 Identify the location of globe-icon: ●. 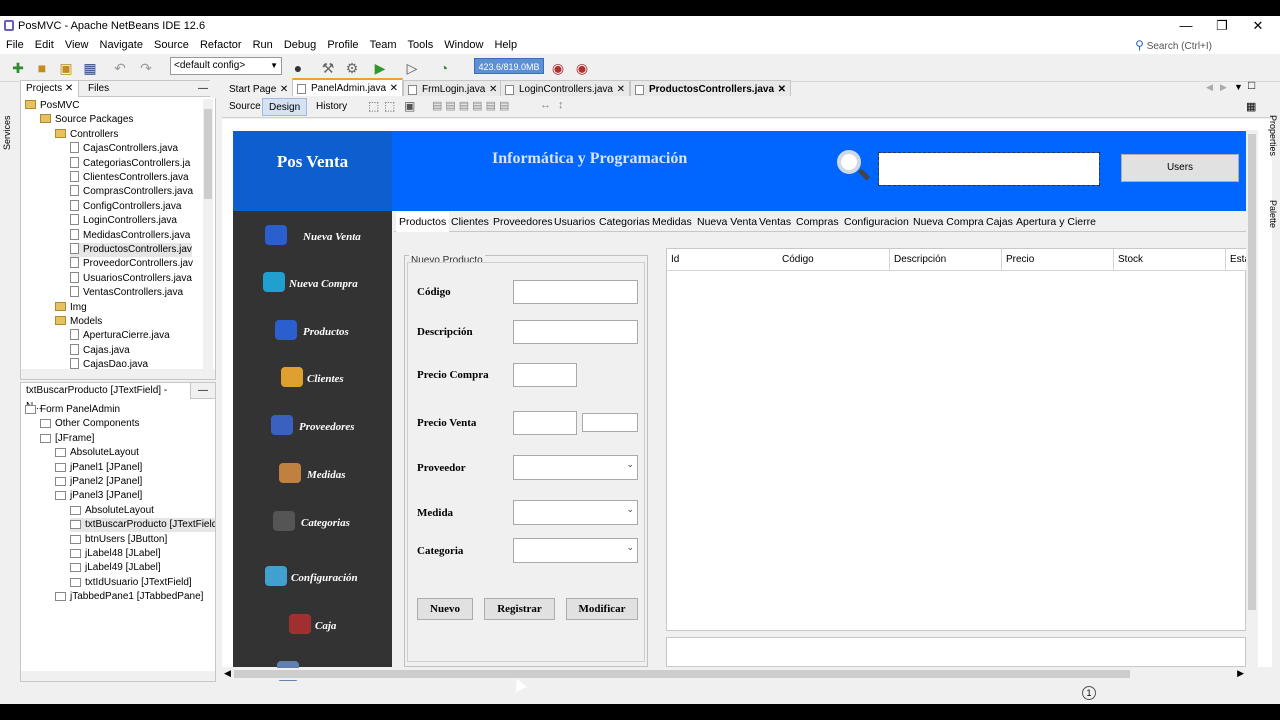
(298, 68).